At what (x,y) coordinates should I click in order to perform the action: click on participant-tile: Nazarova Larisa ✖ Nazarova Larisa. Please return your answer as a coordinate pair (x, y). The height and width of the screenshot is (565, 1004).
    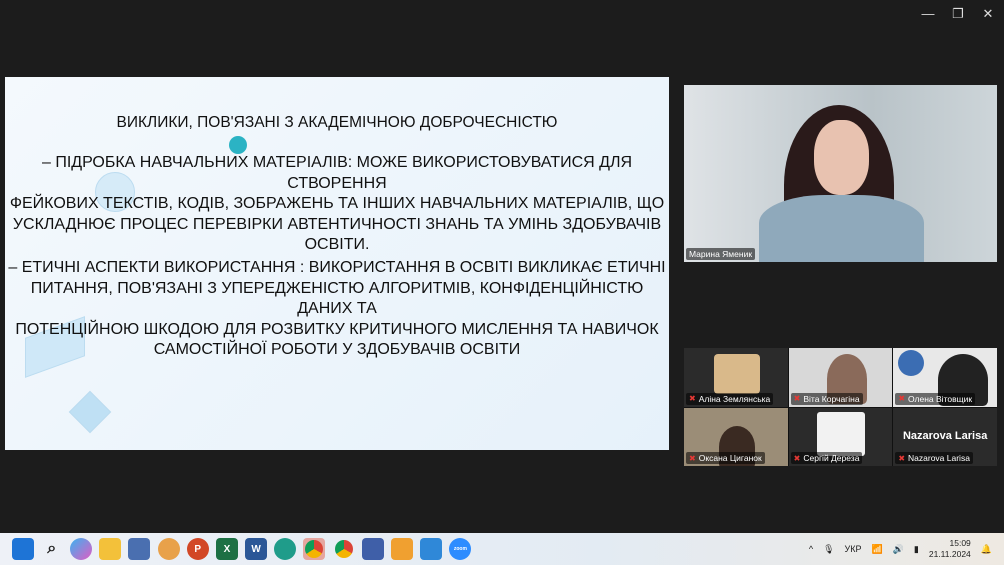
    Looking at the image, I should click on (945, 436).